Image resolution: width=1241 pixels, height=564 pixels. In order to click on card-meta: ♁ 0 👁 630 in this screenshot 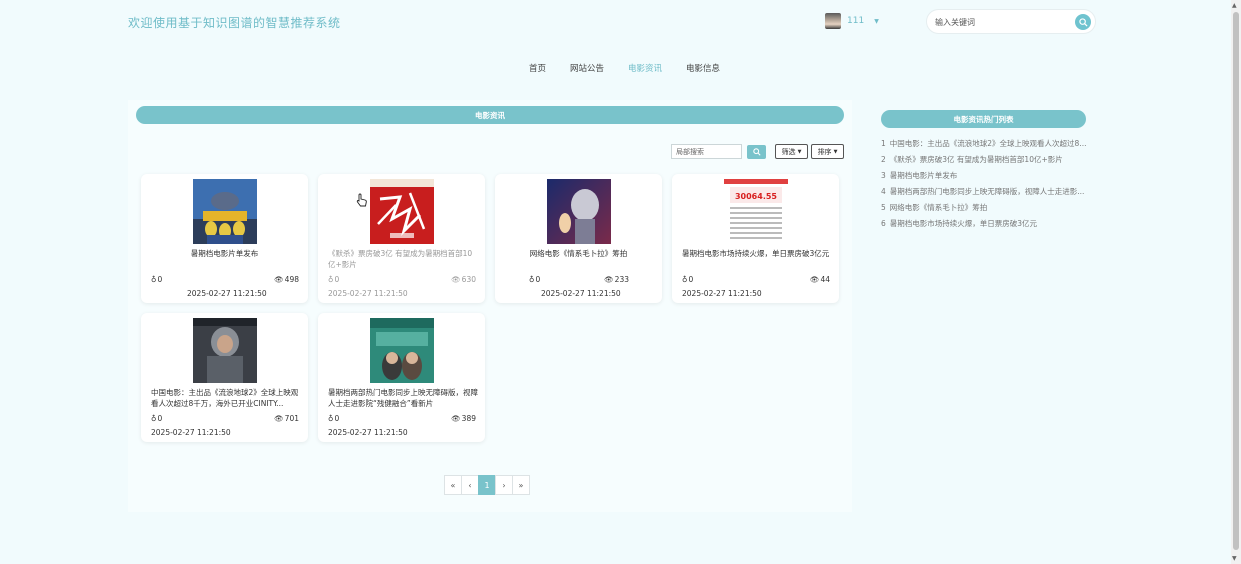, I will do `click(402, 279)`.